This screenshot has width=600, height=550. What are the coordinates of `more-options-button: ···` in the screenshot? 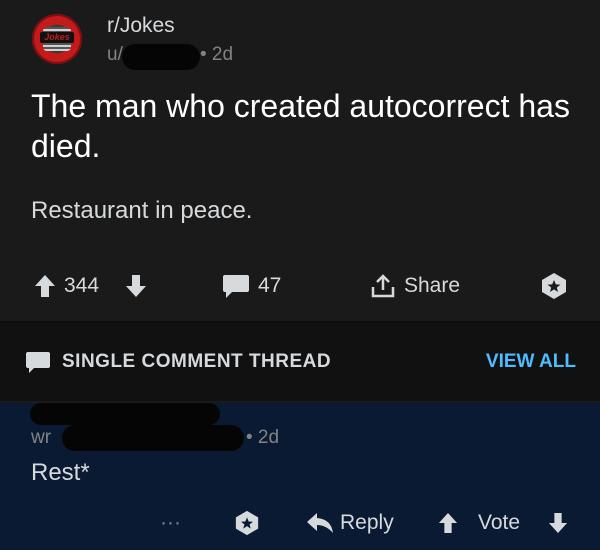 It's located at (170, 523).